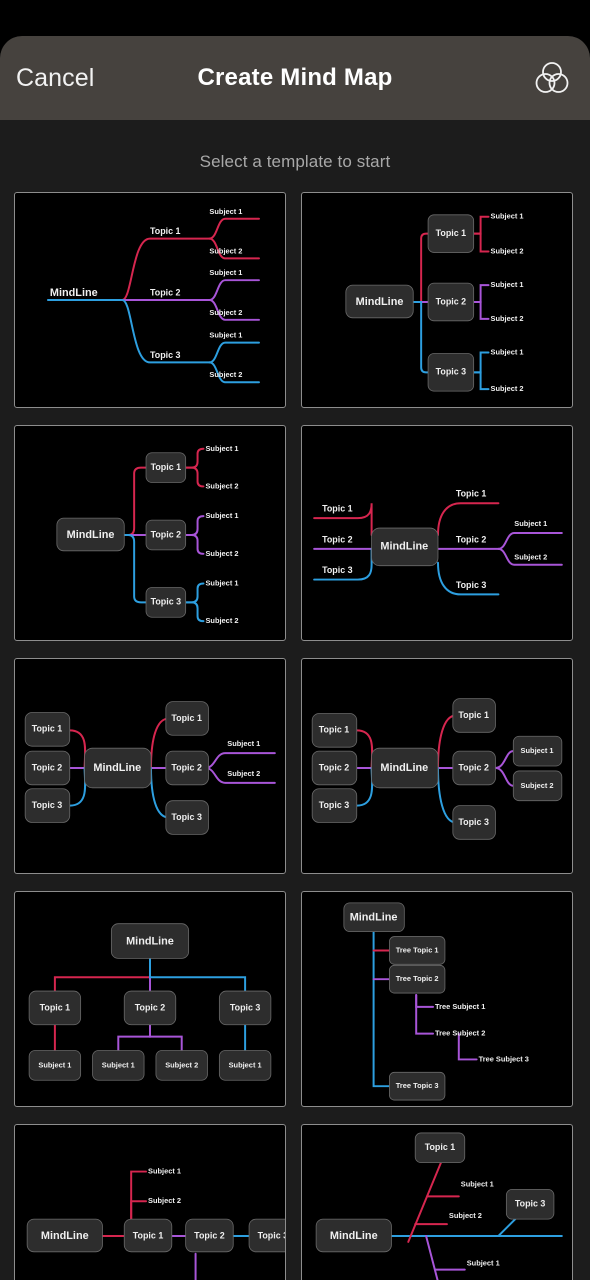 Image resolution: width=590 pixels, height=1280 pixels. I want to click on svg-text: Tree Topic 1, so click(417, 949).